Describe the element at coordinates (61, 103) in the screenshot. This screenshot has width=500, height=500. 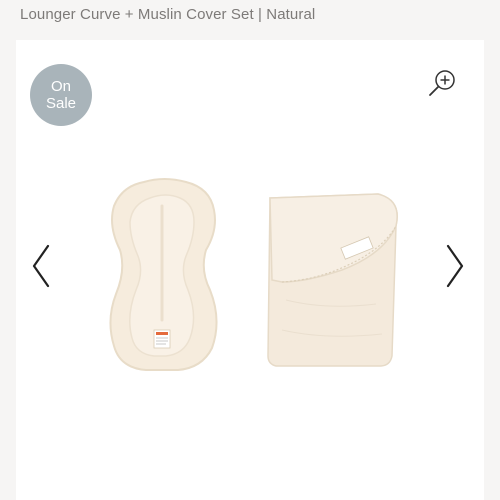
I see `on-sale-badge-line2: Sale` at that location.